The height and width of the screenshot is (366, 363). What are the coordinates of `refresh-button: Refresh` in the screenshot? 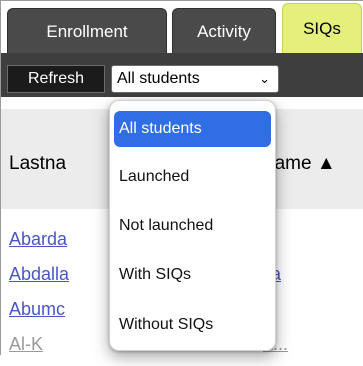 It's located at (56, 79).